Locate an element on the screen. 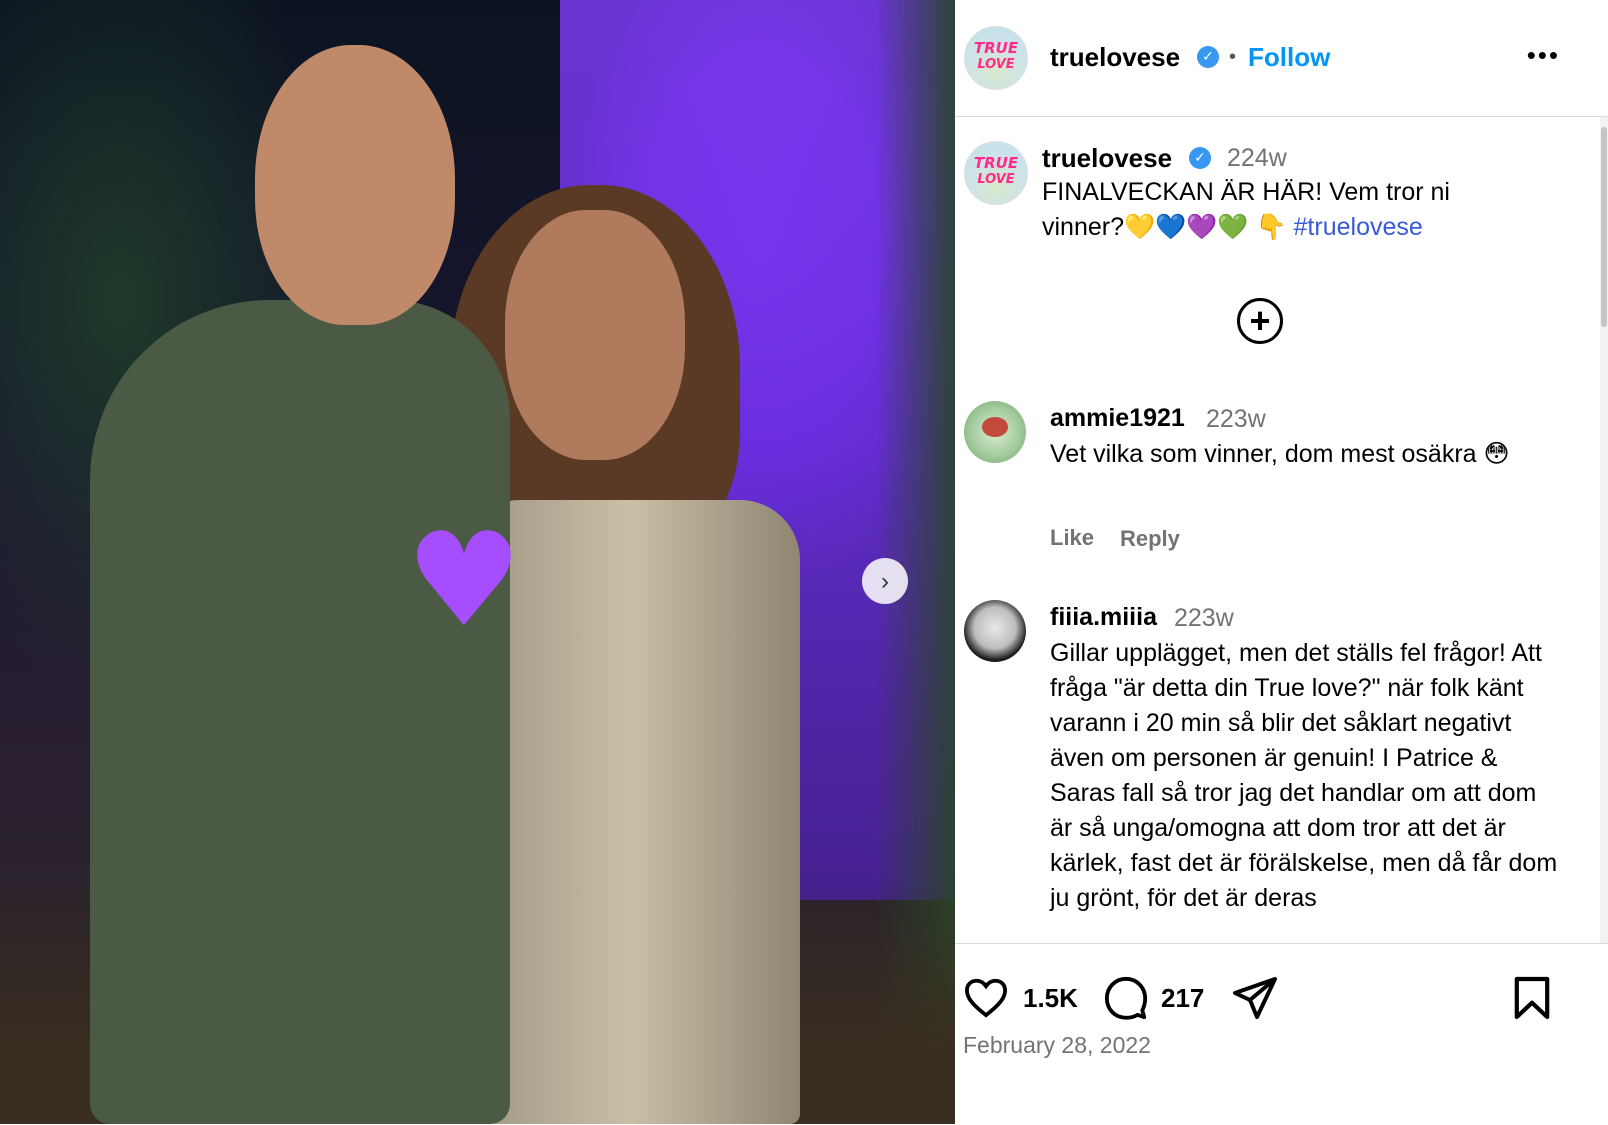 This screenshot has width=1608, height=1125. scrollbar is located at coordinates (1604, 530).